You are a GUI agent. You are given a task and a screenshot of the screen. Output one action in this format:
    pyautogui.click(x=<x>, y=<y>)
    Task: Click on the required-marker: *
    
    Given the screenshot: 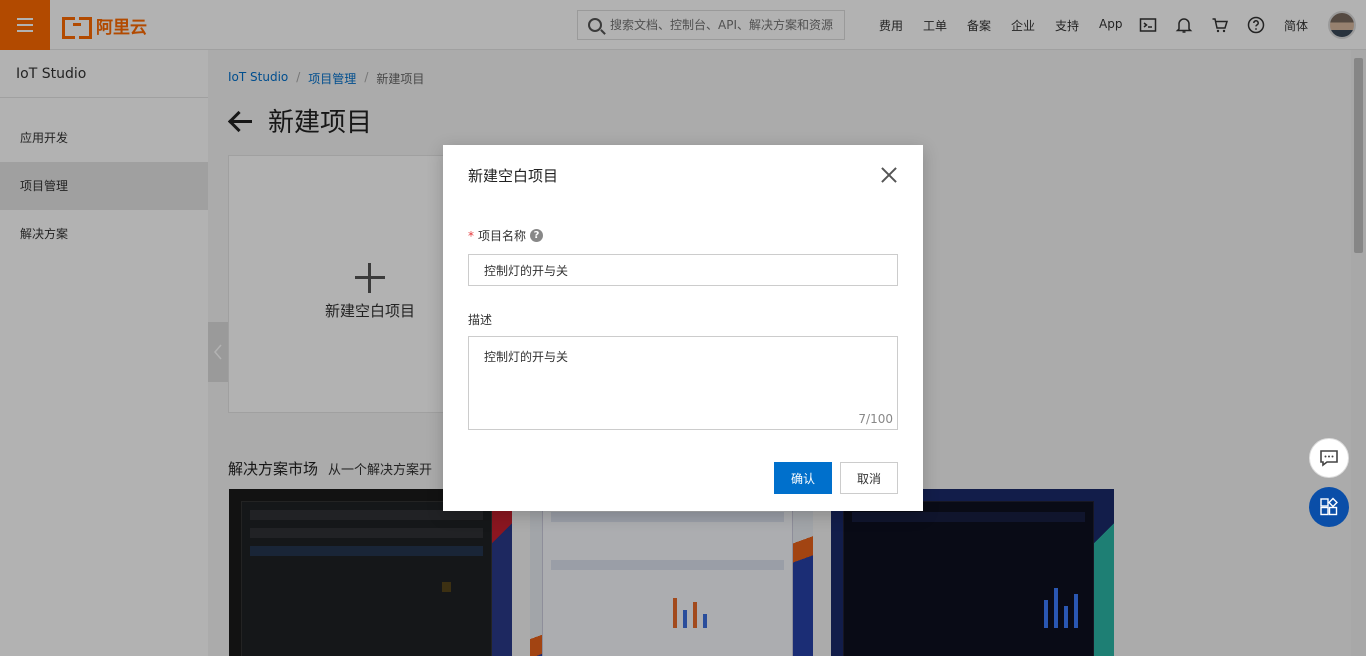 What is the action you would take?
    pyautogui.click(x=471, y=235)
    